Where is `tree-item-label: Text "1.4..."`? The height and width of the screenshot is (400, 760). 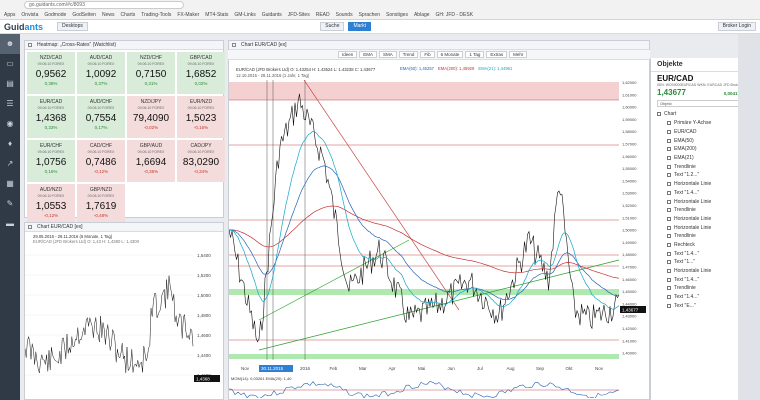
tree-item-label: Text "1.4..." is located at coordinates (687, 192).